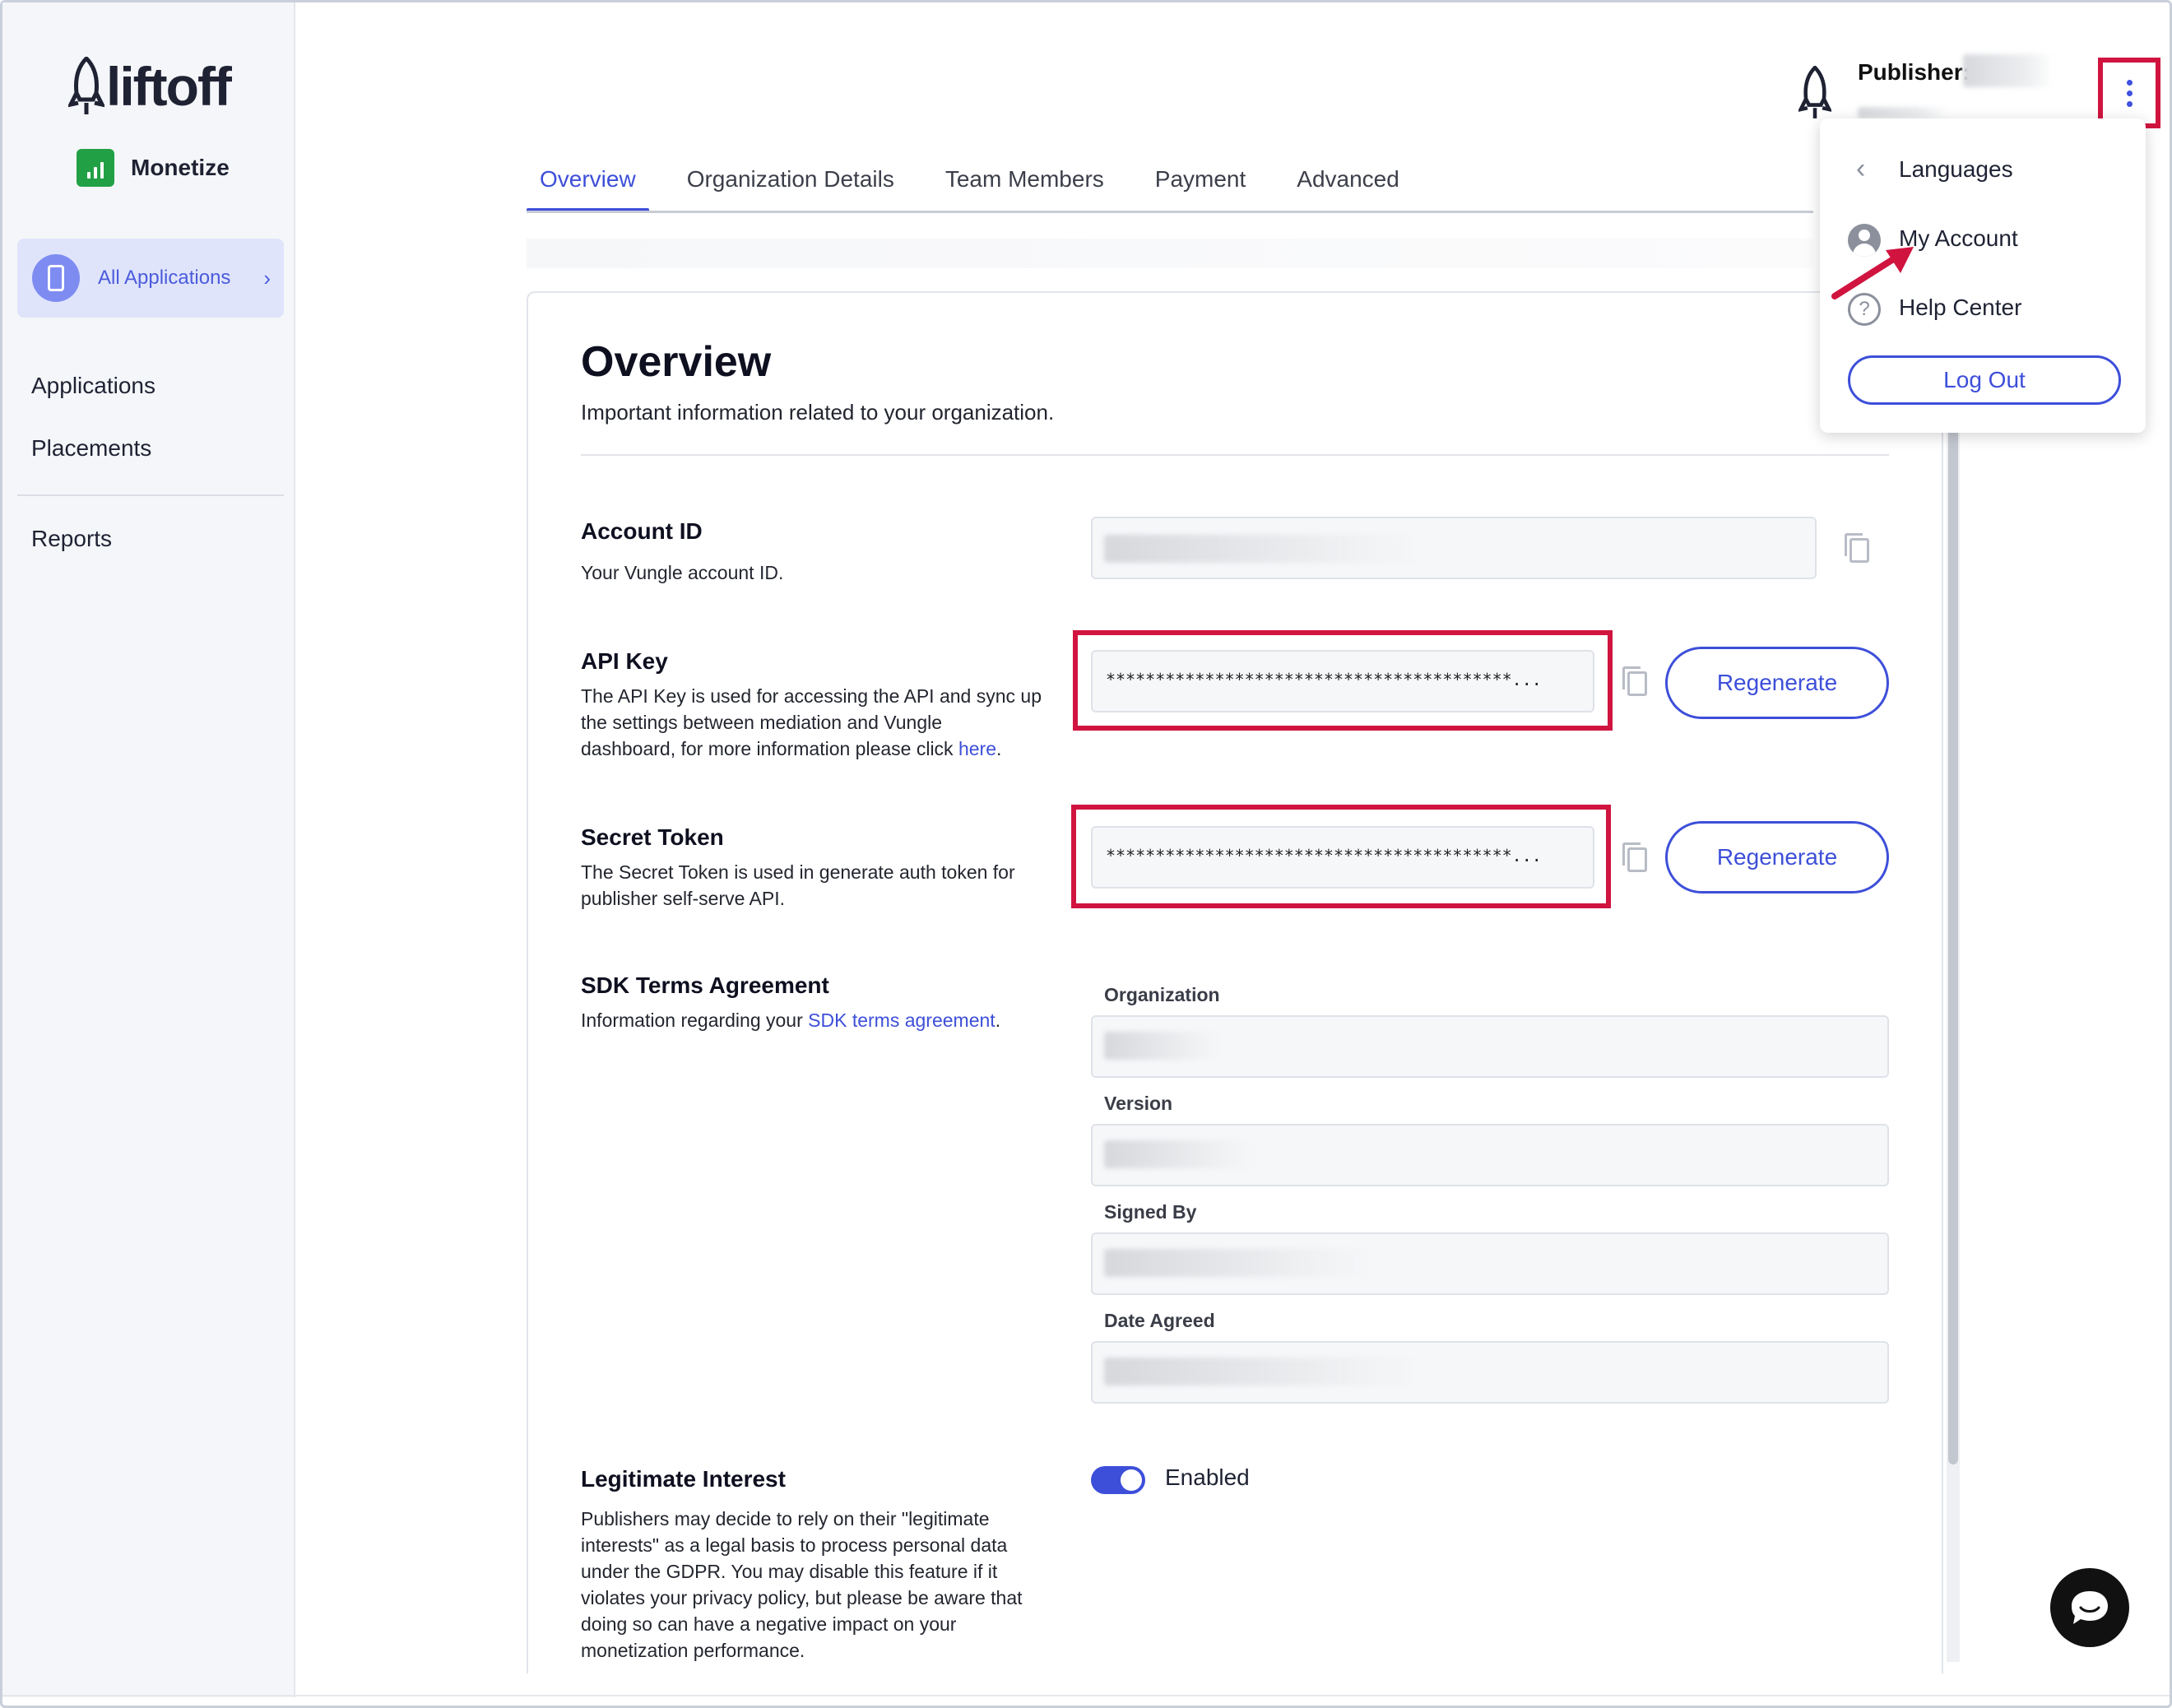 The height and width of the screenshot is (1708, 2172). What do you see at coordinates (1178, 1154) in the screenshot?
I see `version-redacted` at bounding box center [1178, 1154].